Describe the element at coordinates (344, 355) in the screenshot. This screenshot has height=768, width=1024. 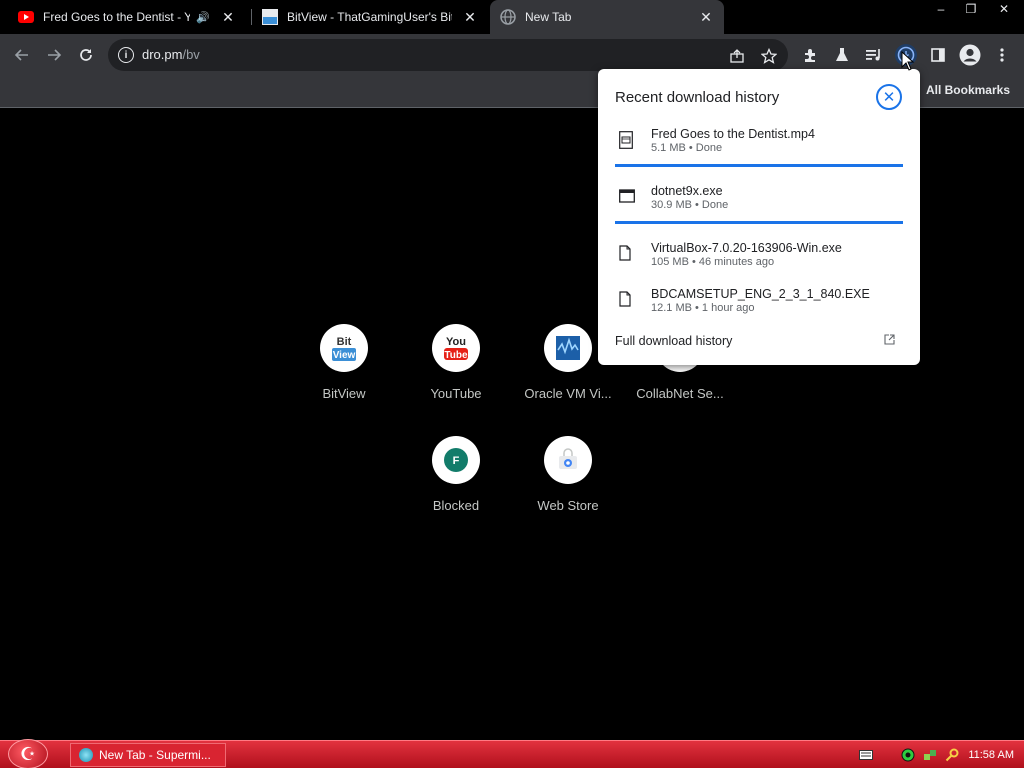
I see `bitview-logo-bottom: View` at that location.